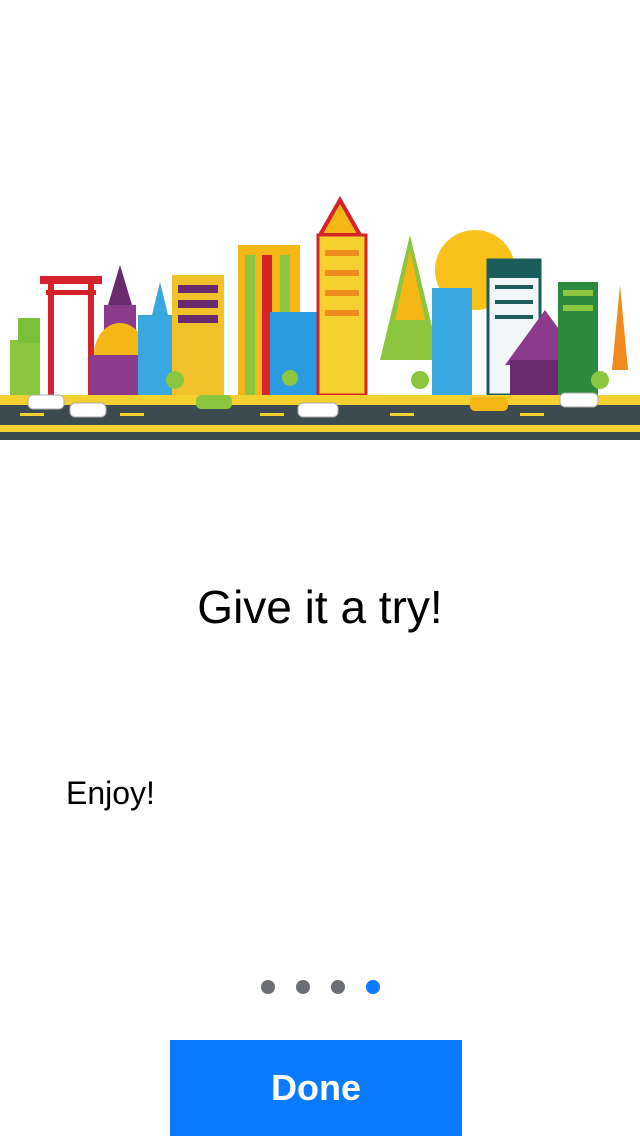  Describe the element at coordinates (110, 793) in the screenshot. I see `onboarding-body-text: Enjoy!` at that location.